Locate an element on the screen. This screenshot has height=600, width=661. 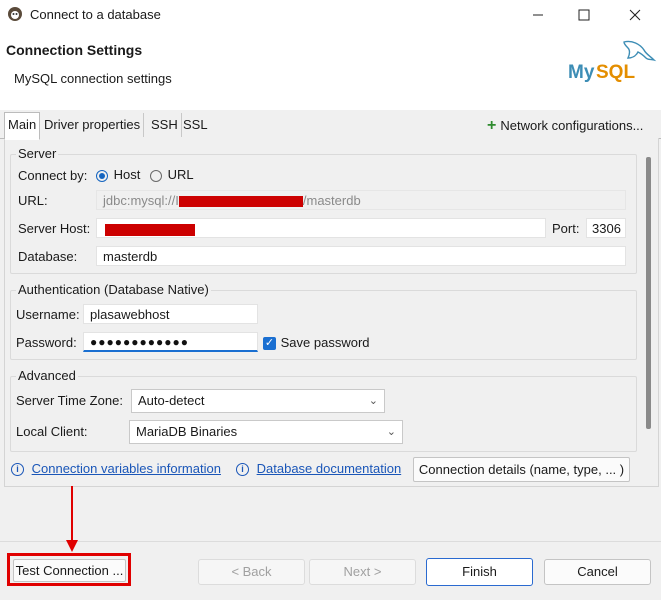
plus-icon: + is located at coordinates (492, 125).